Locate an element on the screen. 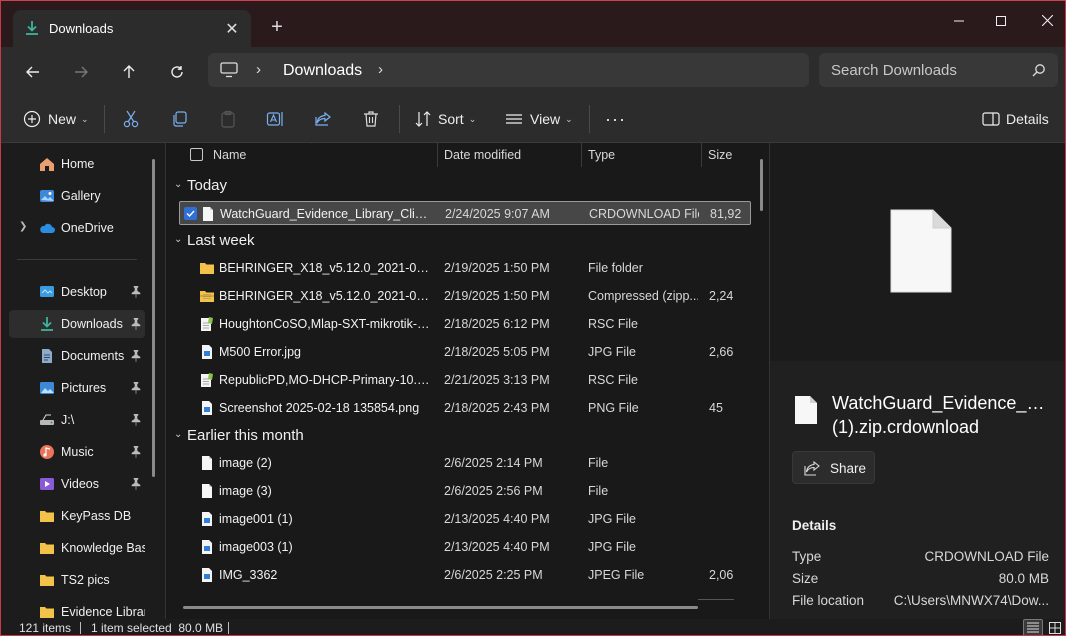  file-list-horizontal-scrollbar is located at coordinates (440, 607).